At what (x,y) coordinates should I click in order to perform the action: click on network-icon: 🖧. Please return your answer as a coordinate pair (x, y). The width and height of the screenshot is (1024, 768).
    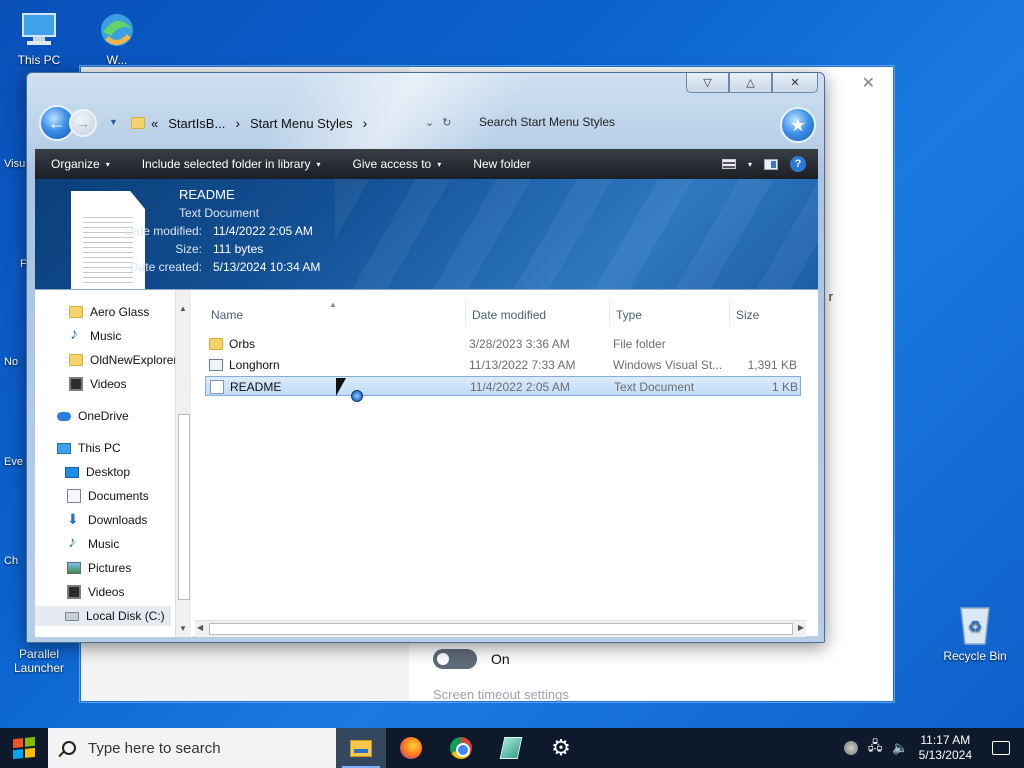
    Looking at the image, I should click on (875, 748).